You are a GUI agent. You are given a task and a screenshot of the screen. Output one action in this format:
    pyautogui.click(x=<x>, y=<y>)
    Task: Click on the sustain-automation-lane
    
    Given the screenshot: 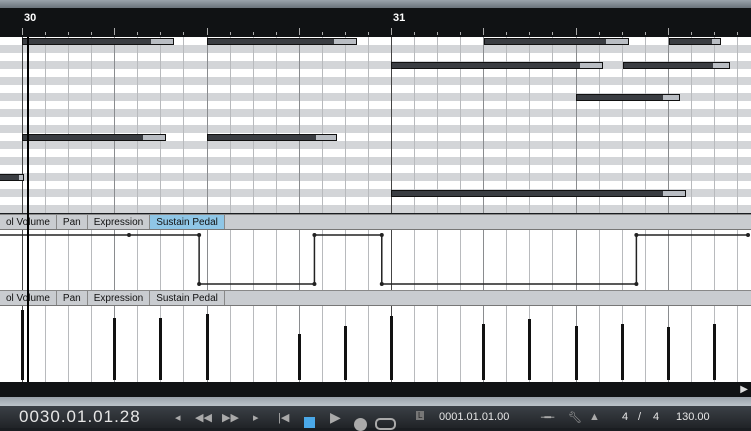 What is the action you would take?
    pyautogui.click(x=375, y=260)
    